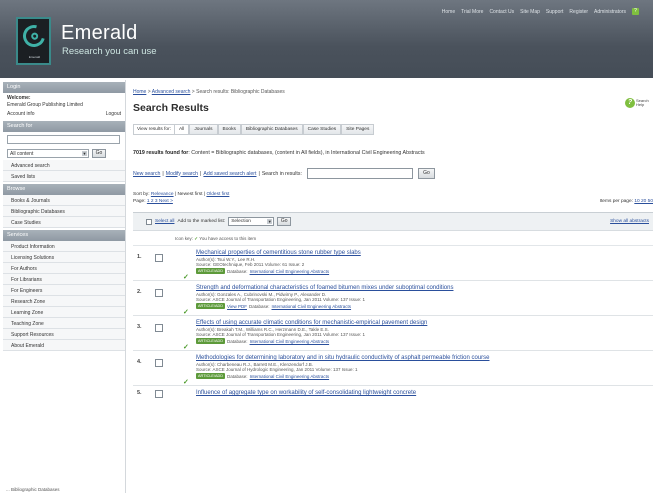  Describe the element at coordinates (64, 114) in the screenshot. I see `account-row: Account info Logout` at that location.